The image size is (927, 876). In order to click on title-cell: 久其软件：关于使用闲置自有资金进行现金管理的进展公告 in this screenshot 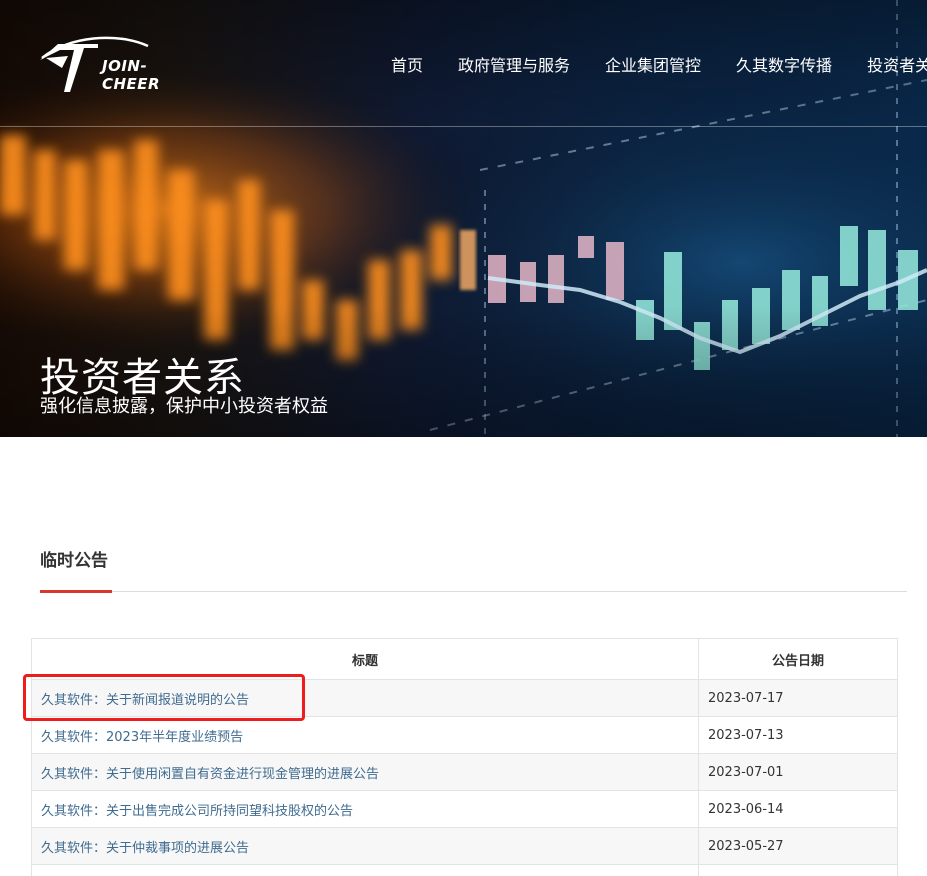, I will do `click(365, 772)`.